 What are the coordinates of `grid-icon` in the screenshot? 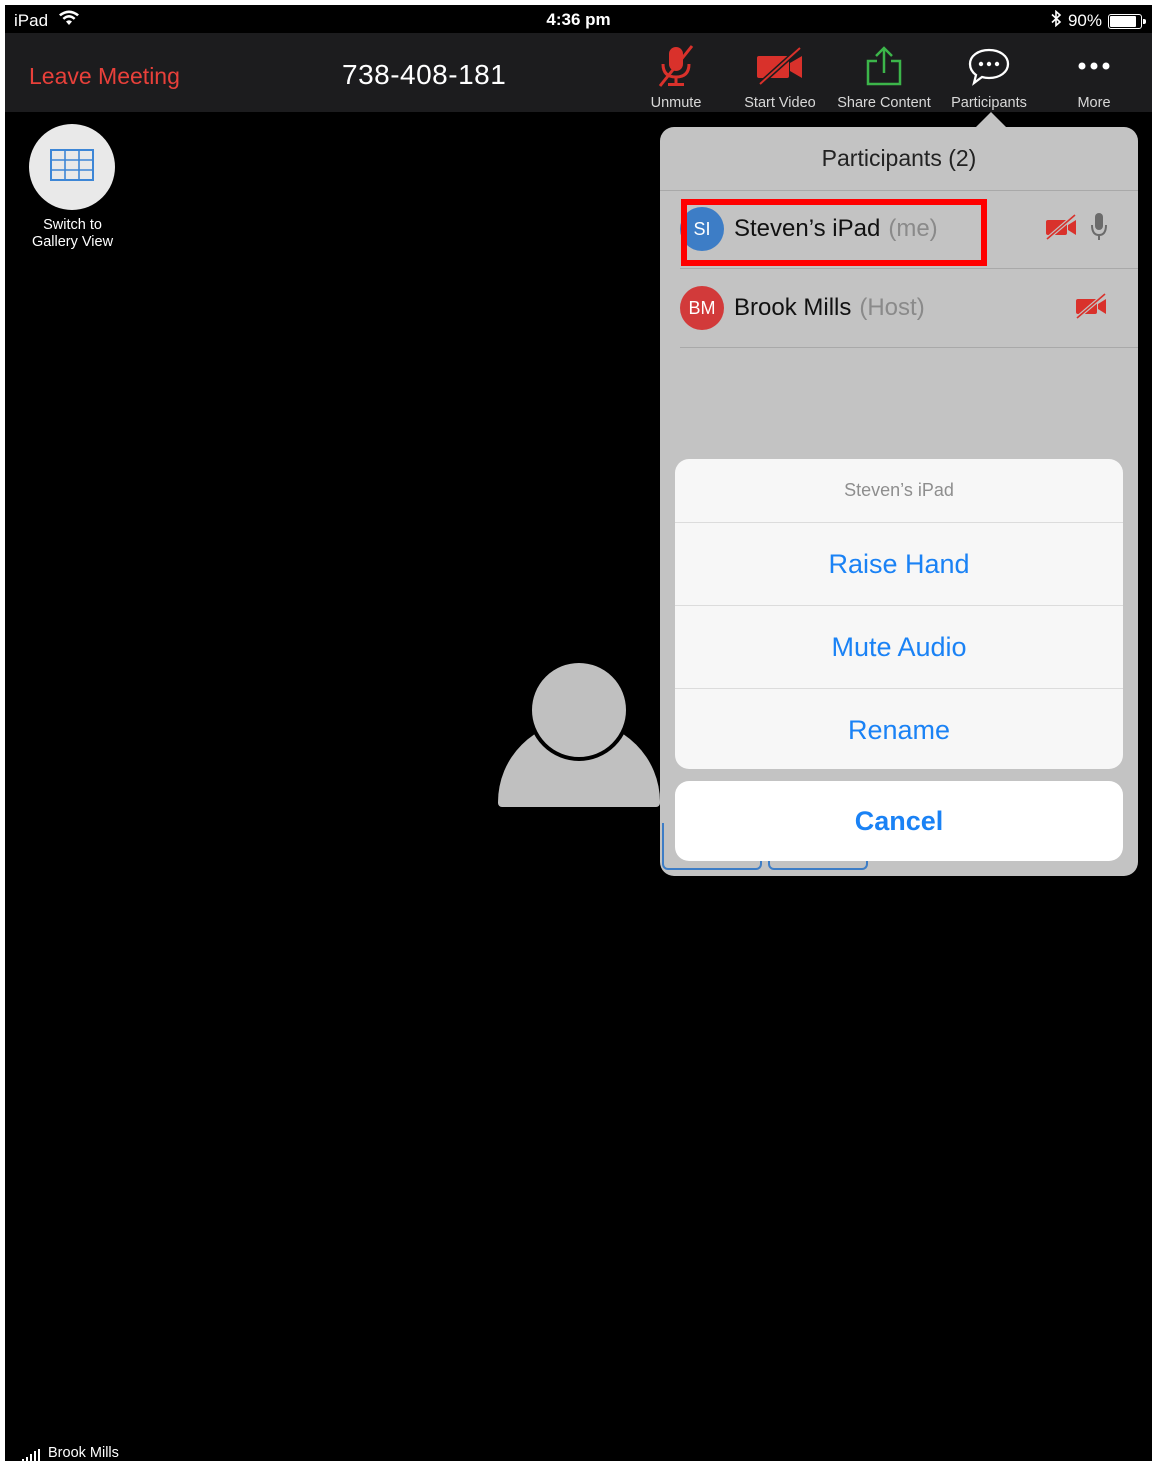 It's located at (72, 167).